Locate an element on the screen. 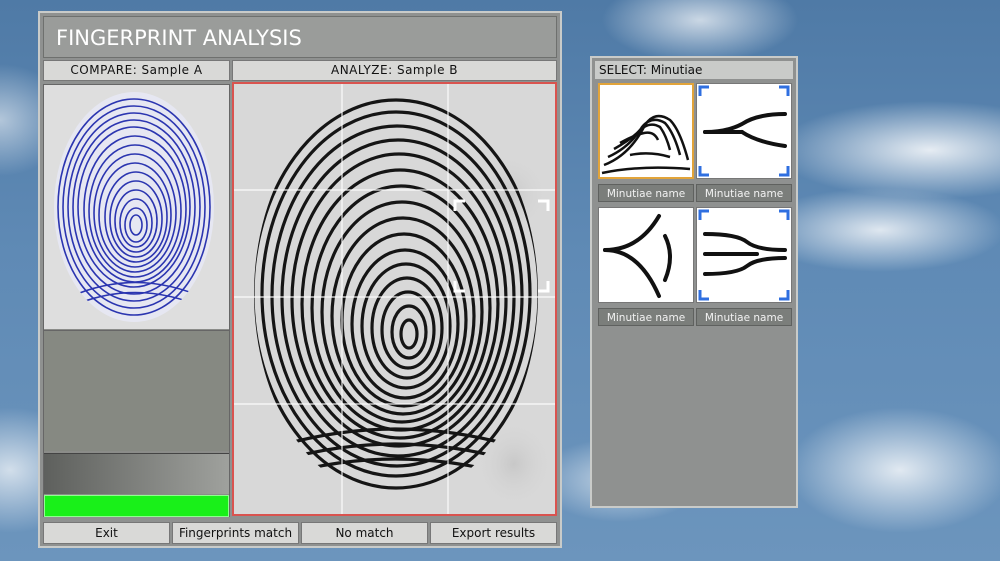 This screenshot has width=1000, height=561. sample-a-fingerprint-icon is located at coordinates (134, 207).